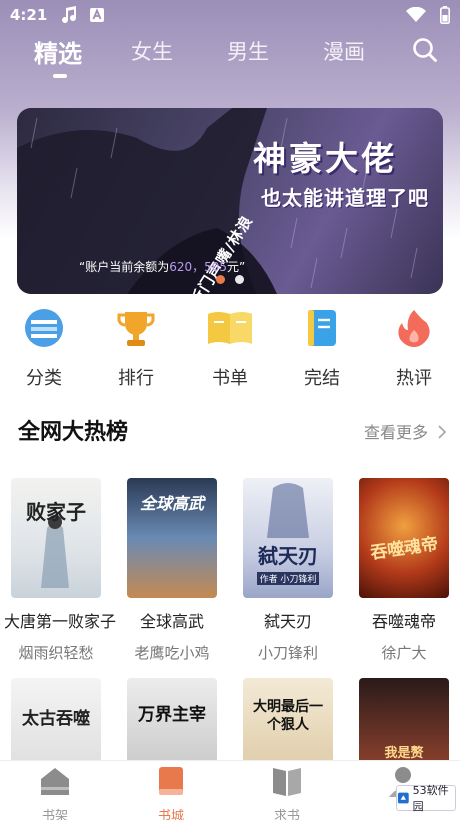 The width and height of the screenshot is (460, 820). I want to click on book-author: 烟雨织轻愁, so click(56, 653).